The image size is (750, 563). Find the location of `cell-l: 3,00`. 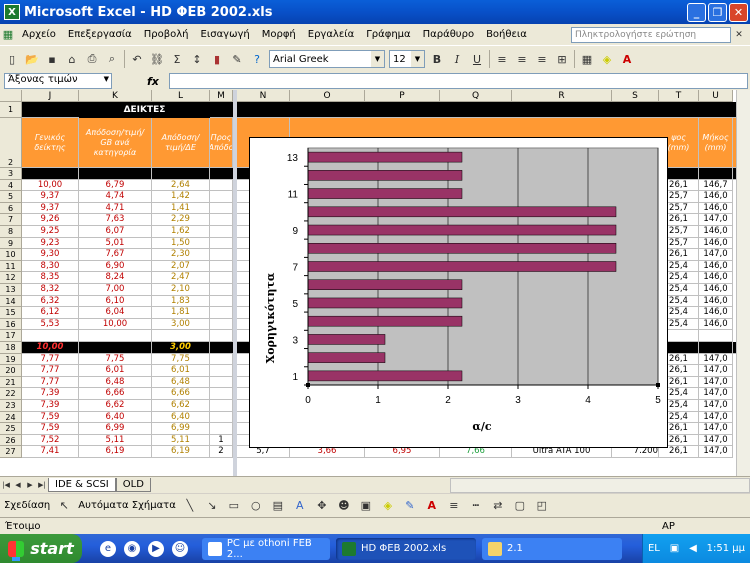

cell-l: 3,00 is located at coordinates (181, 324).